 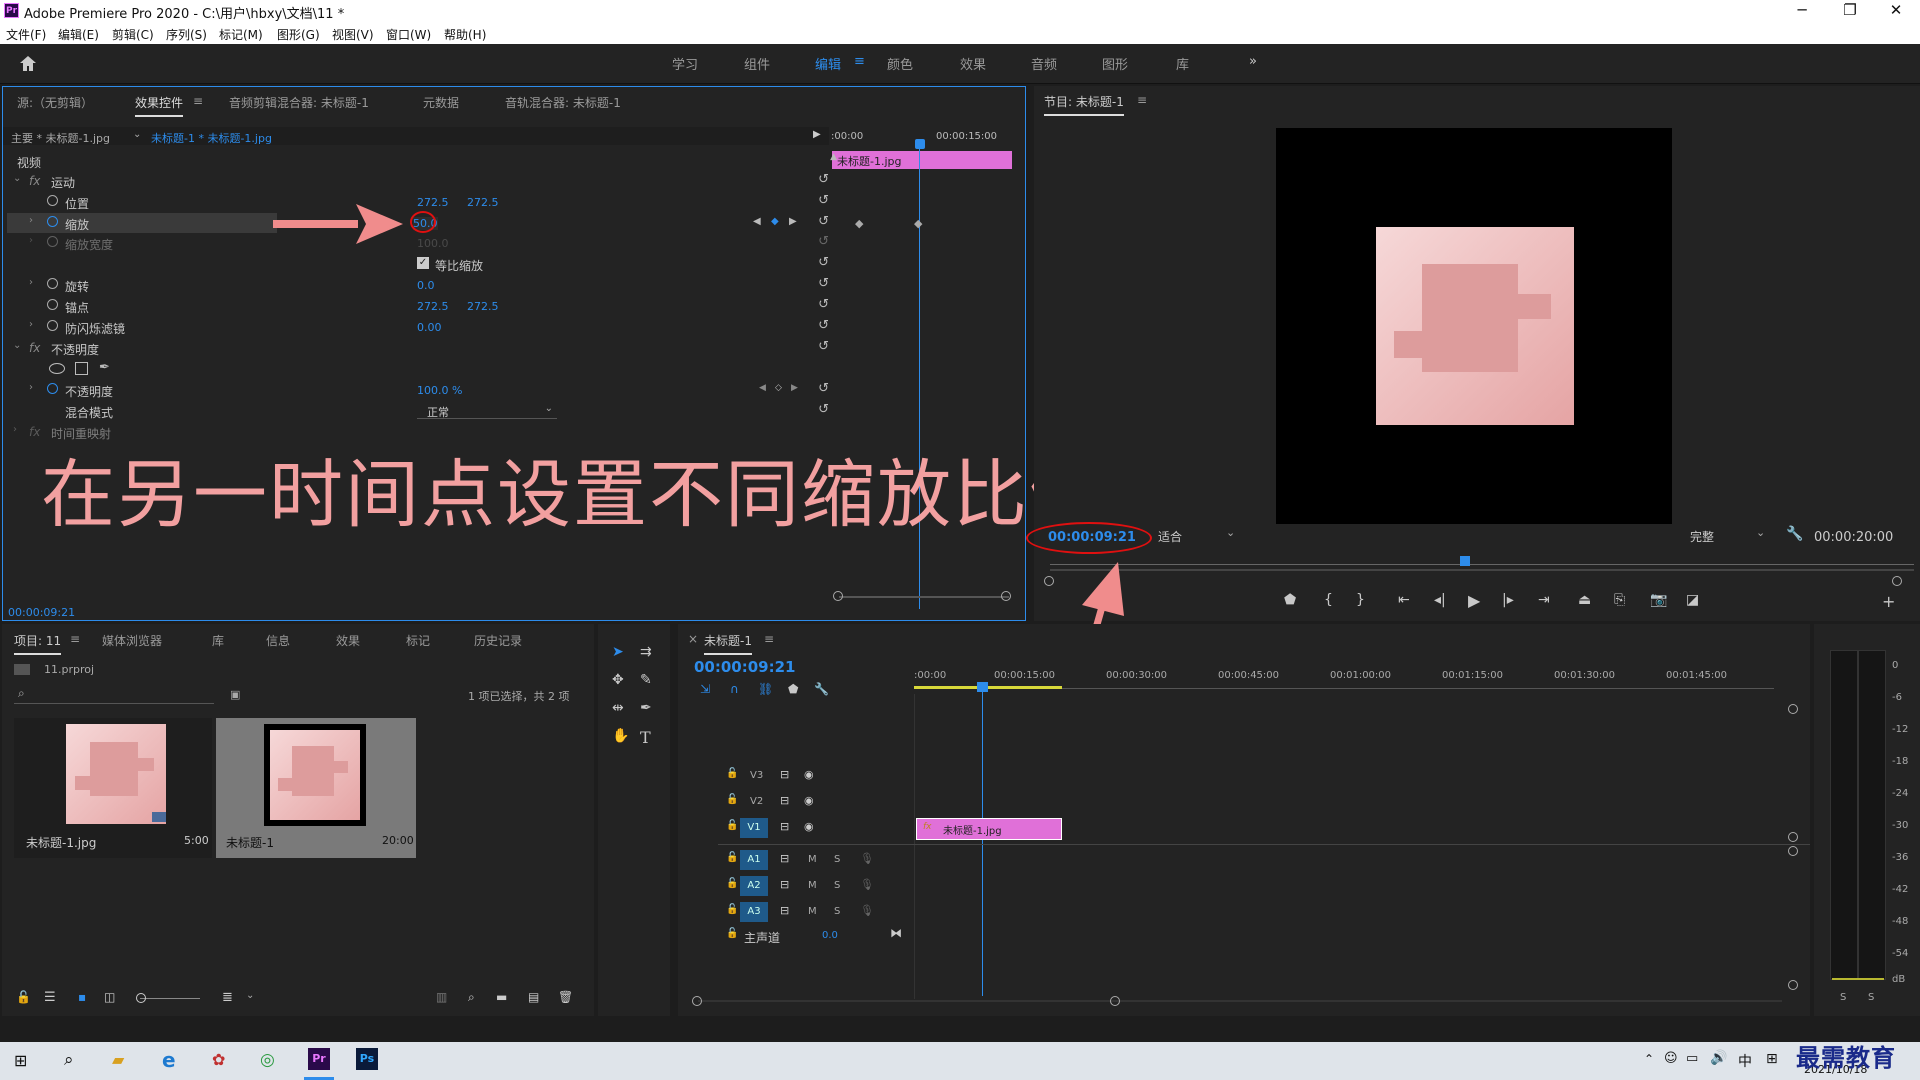 I want to click on reset-uniform-icon: ↺, so click(x=823, y=262).